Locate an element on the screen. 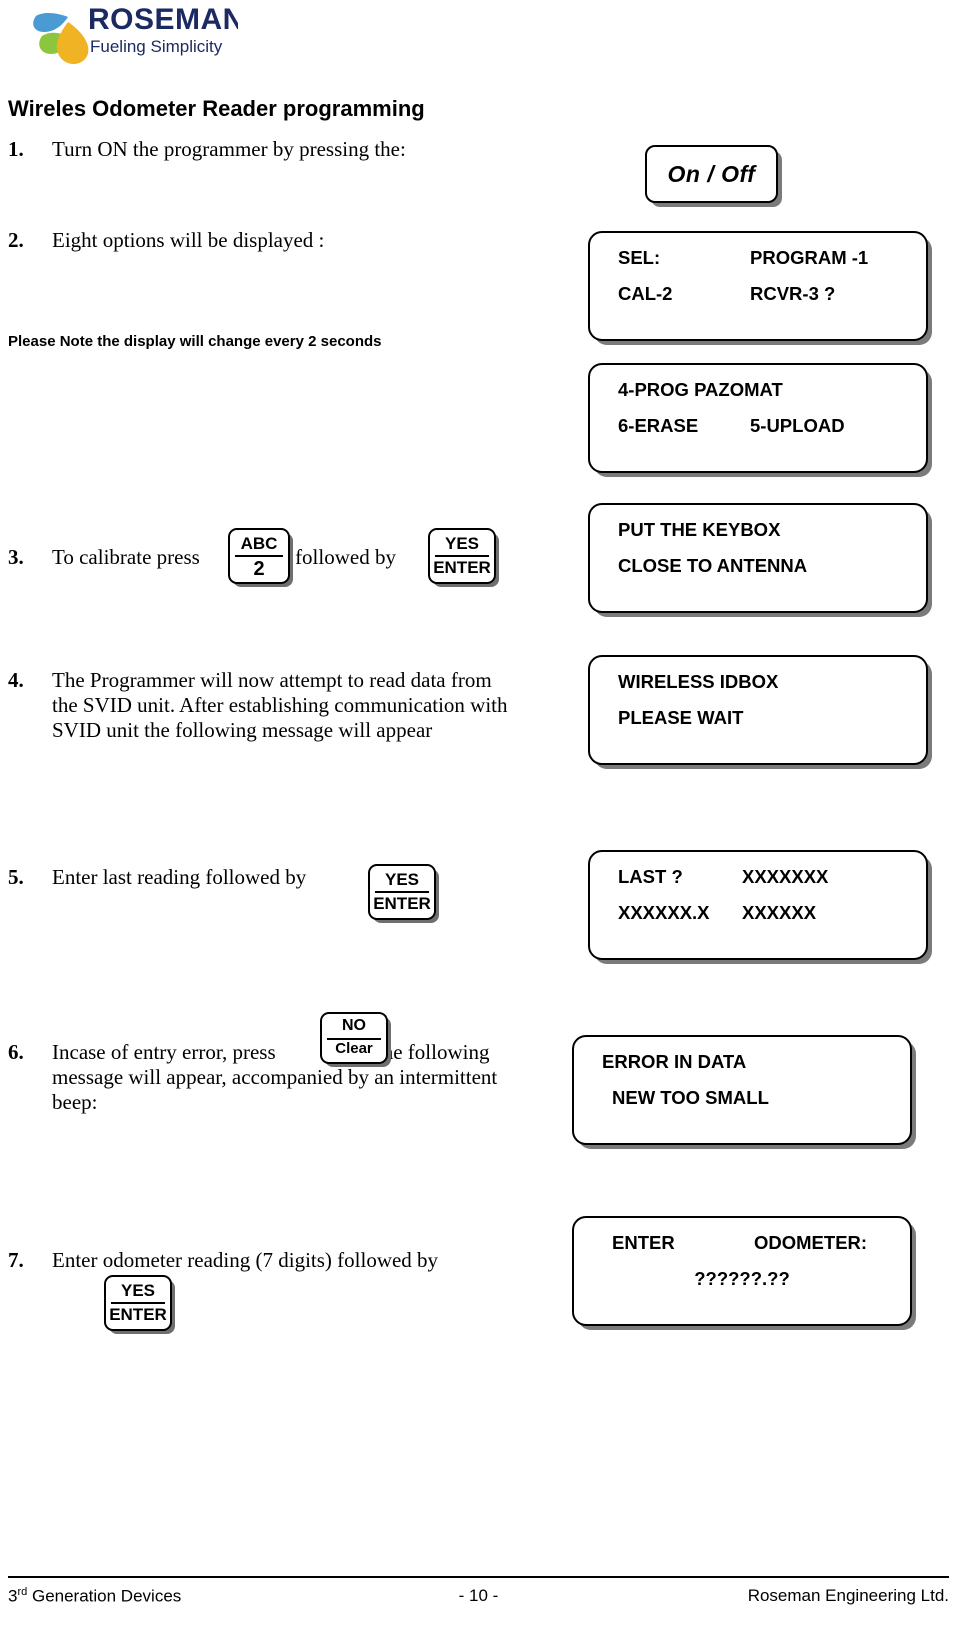 This screenshot has width=957, height=1641. key-yes-enter-step-7-bottom: ENTER is located at coordinates (138, 1314).